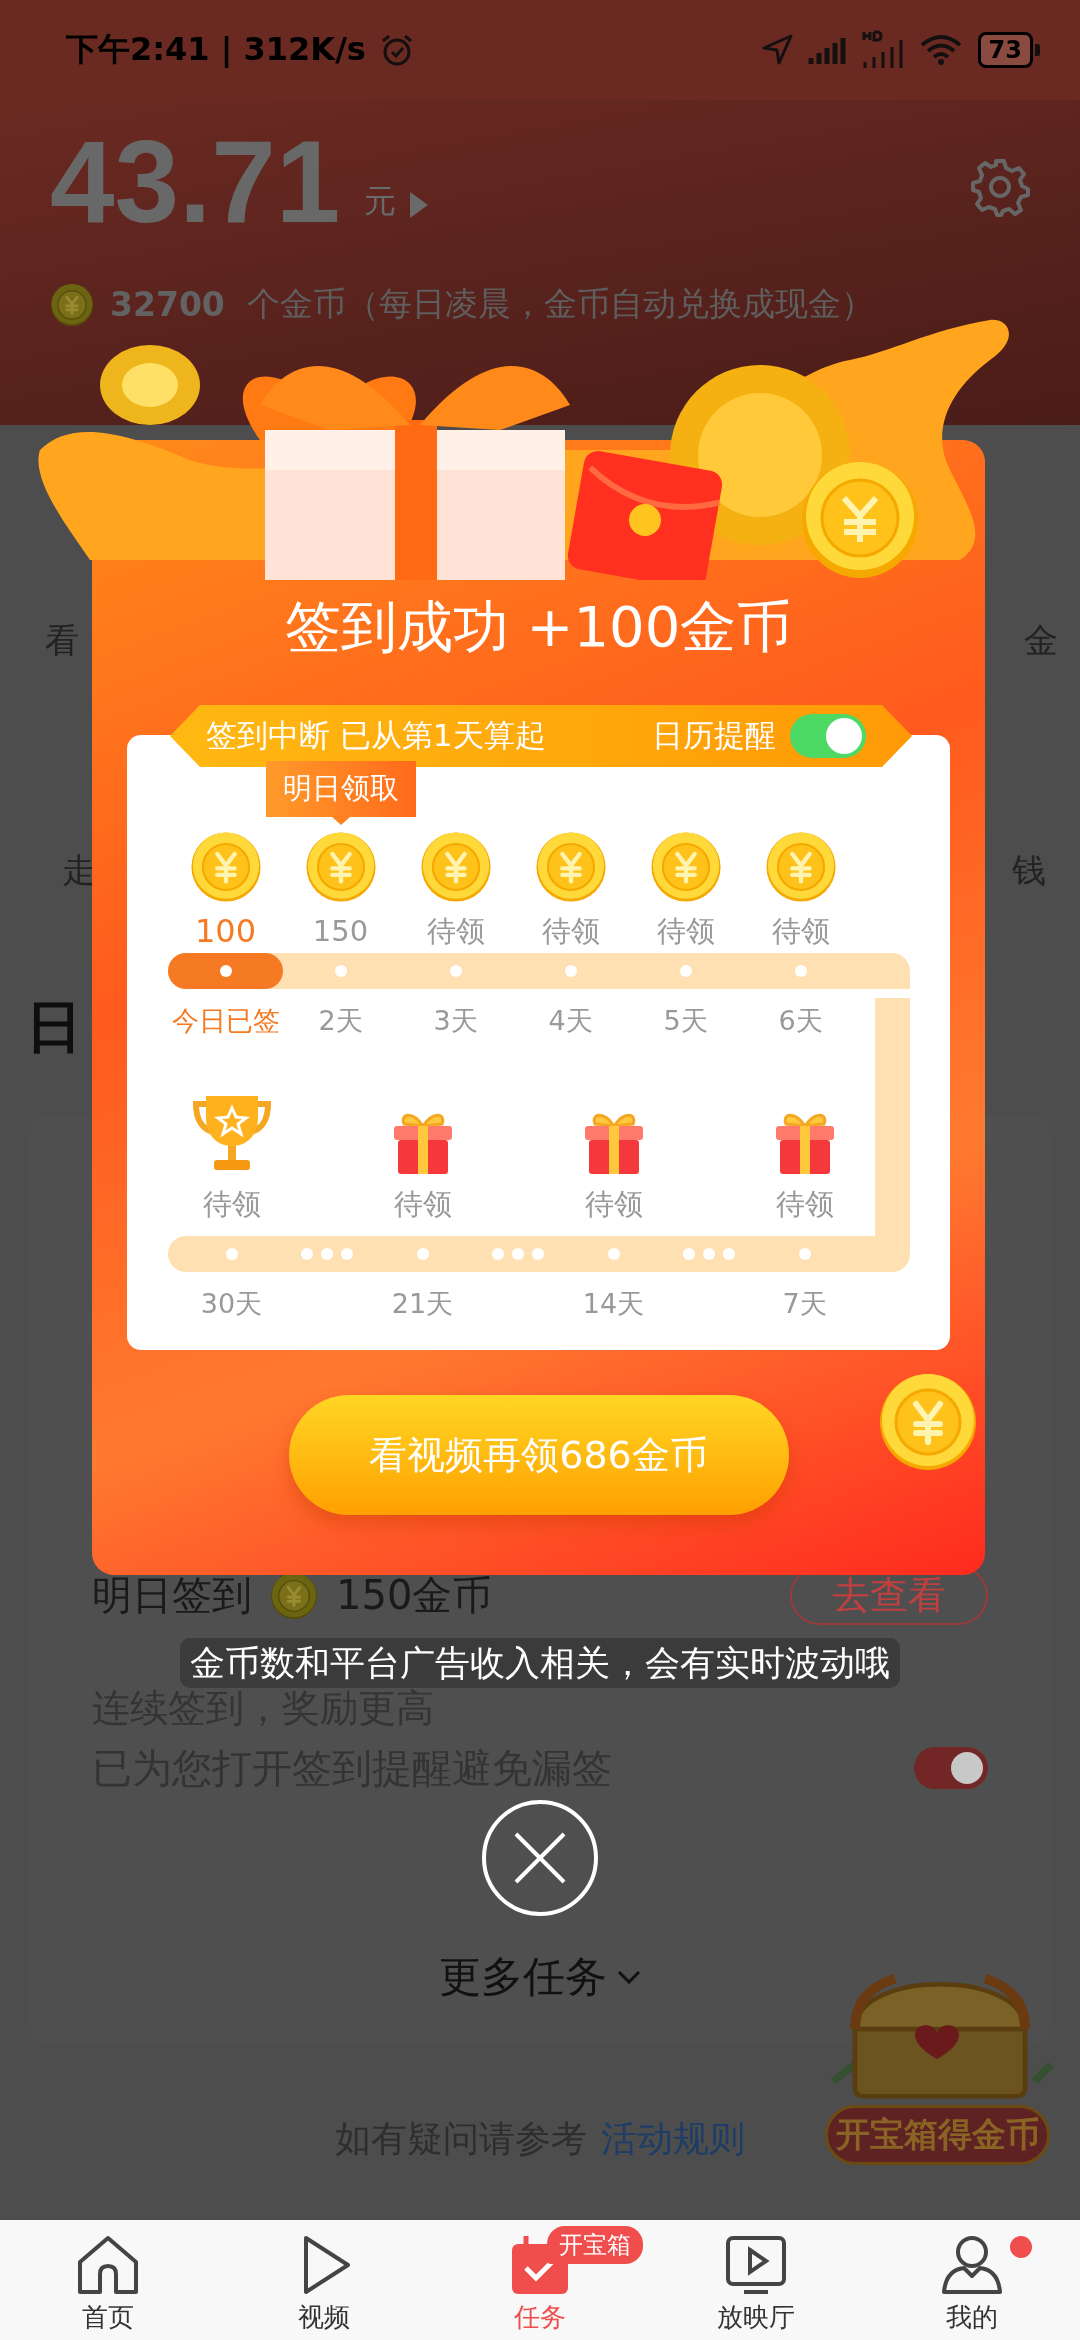  I want to click on reminder-label: 日历提醒, so click(714, 735).